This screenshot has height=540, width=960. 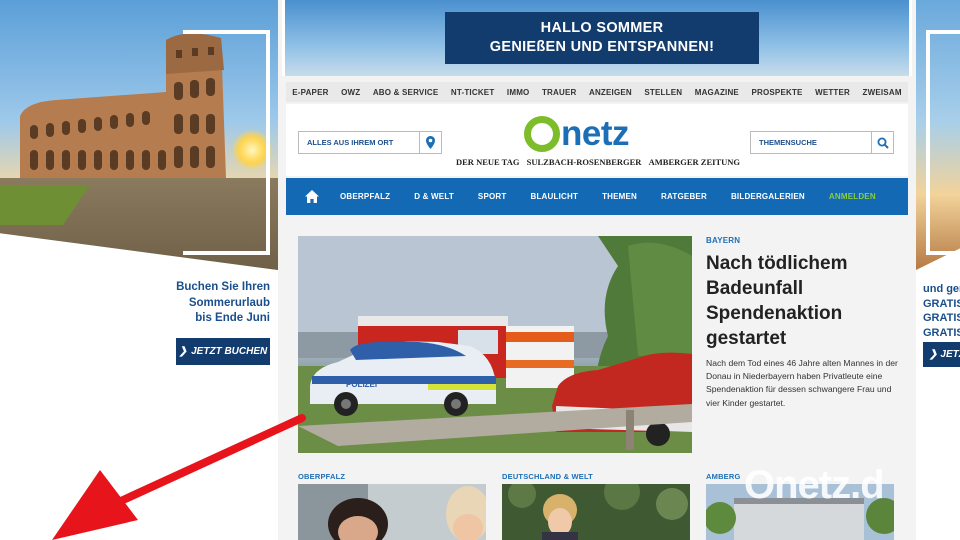 I want to click on search-placeholder: THEMENSUCHE, so click(x=788, y=142).